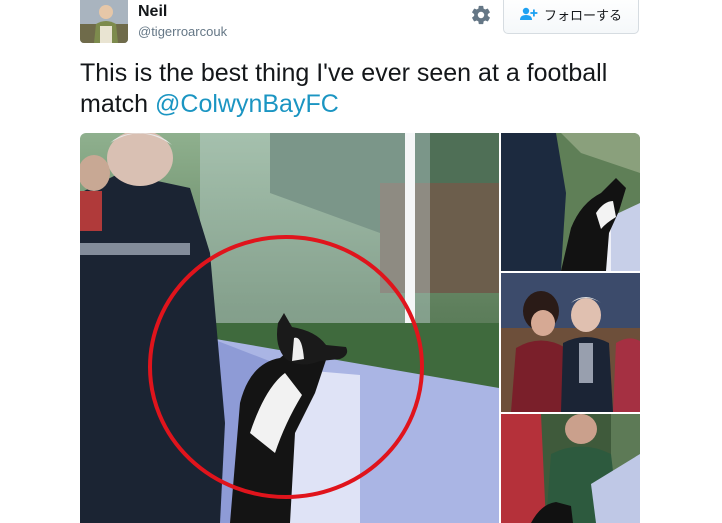 The image size is (722, 523). Describe the element at coordinates (247, 104) in the screenshot. I see `mention-link: @ColwynBayFC` at that location.